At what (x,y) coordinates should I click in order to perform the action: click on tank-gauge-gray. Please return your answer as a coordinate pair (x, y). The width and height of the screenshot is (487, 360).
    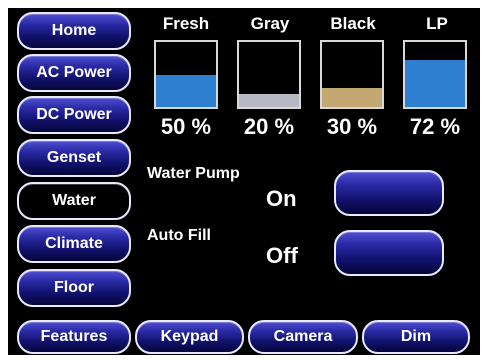
    Looking at the image, I should click on (269, 74).